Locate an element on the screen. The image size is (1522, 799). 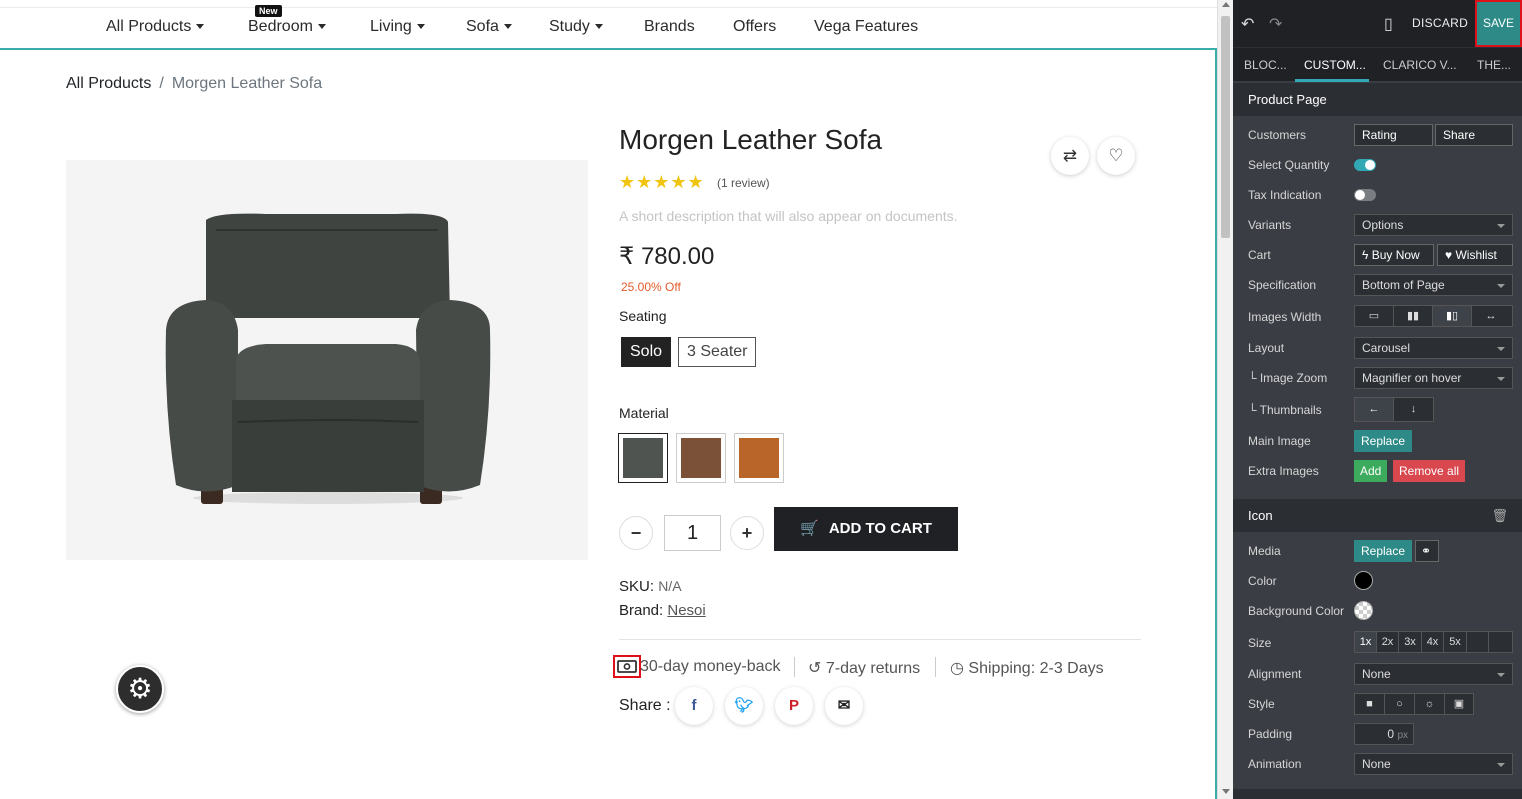
size-5x: 5x is located at coordinates (1455, 642).